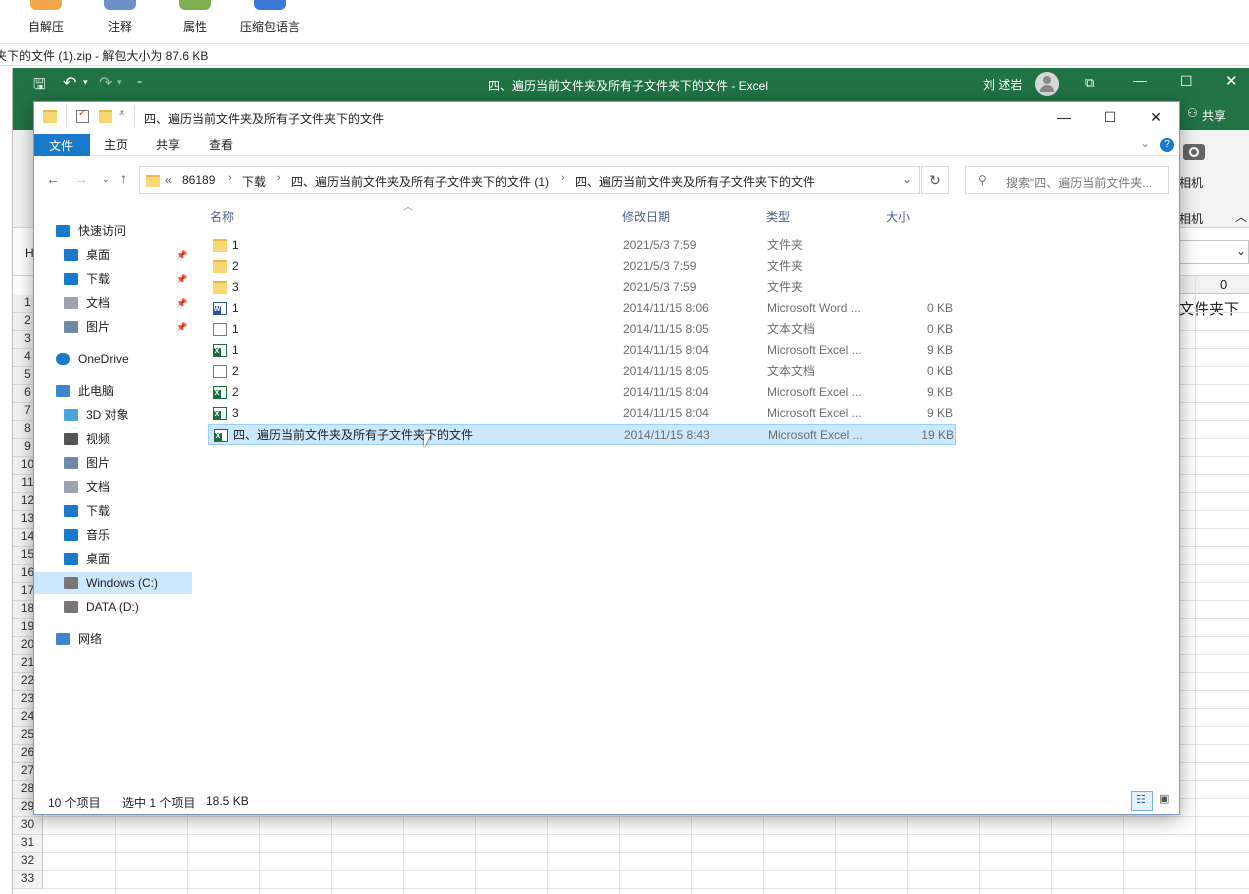 This screenshot has height=894, width=1249. What do you see at coordinates (1241, 251) in the screenshot?
I see `formula-dropdown-icon: ⌄` at bounding box center [1241, 251].